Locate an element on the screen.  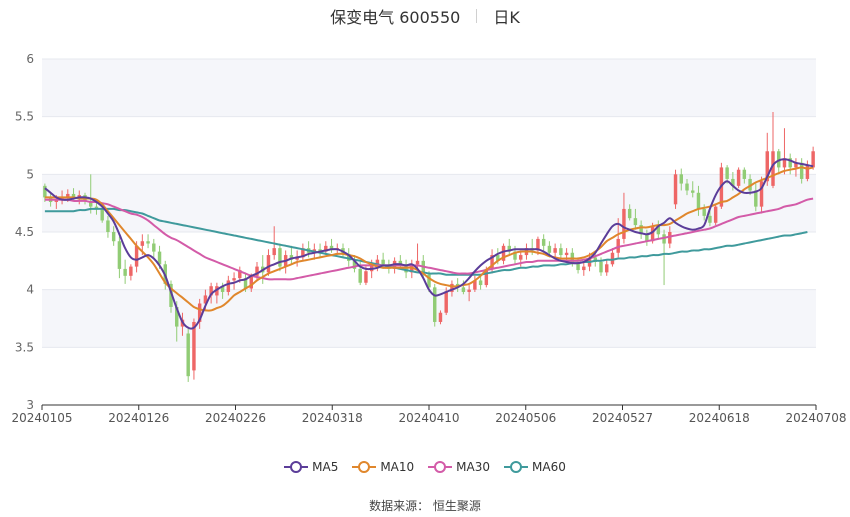
x-tick-label: 20240226 is located at coordinates (235, 418).